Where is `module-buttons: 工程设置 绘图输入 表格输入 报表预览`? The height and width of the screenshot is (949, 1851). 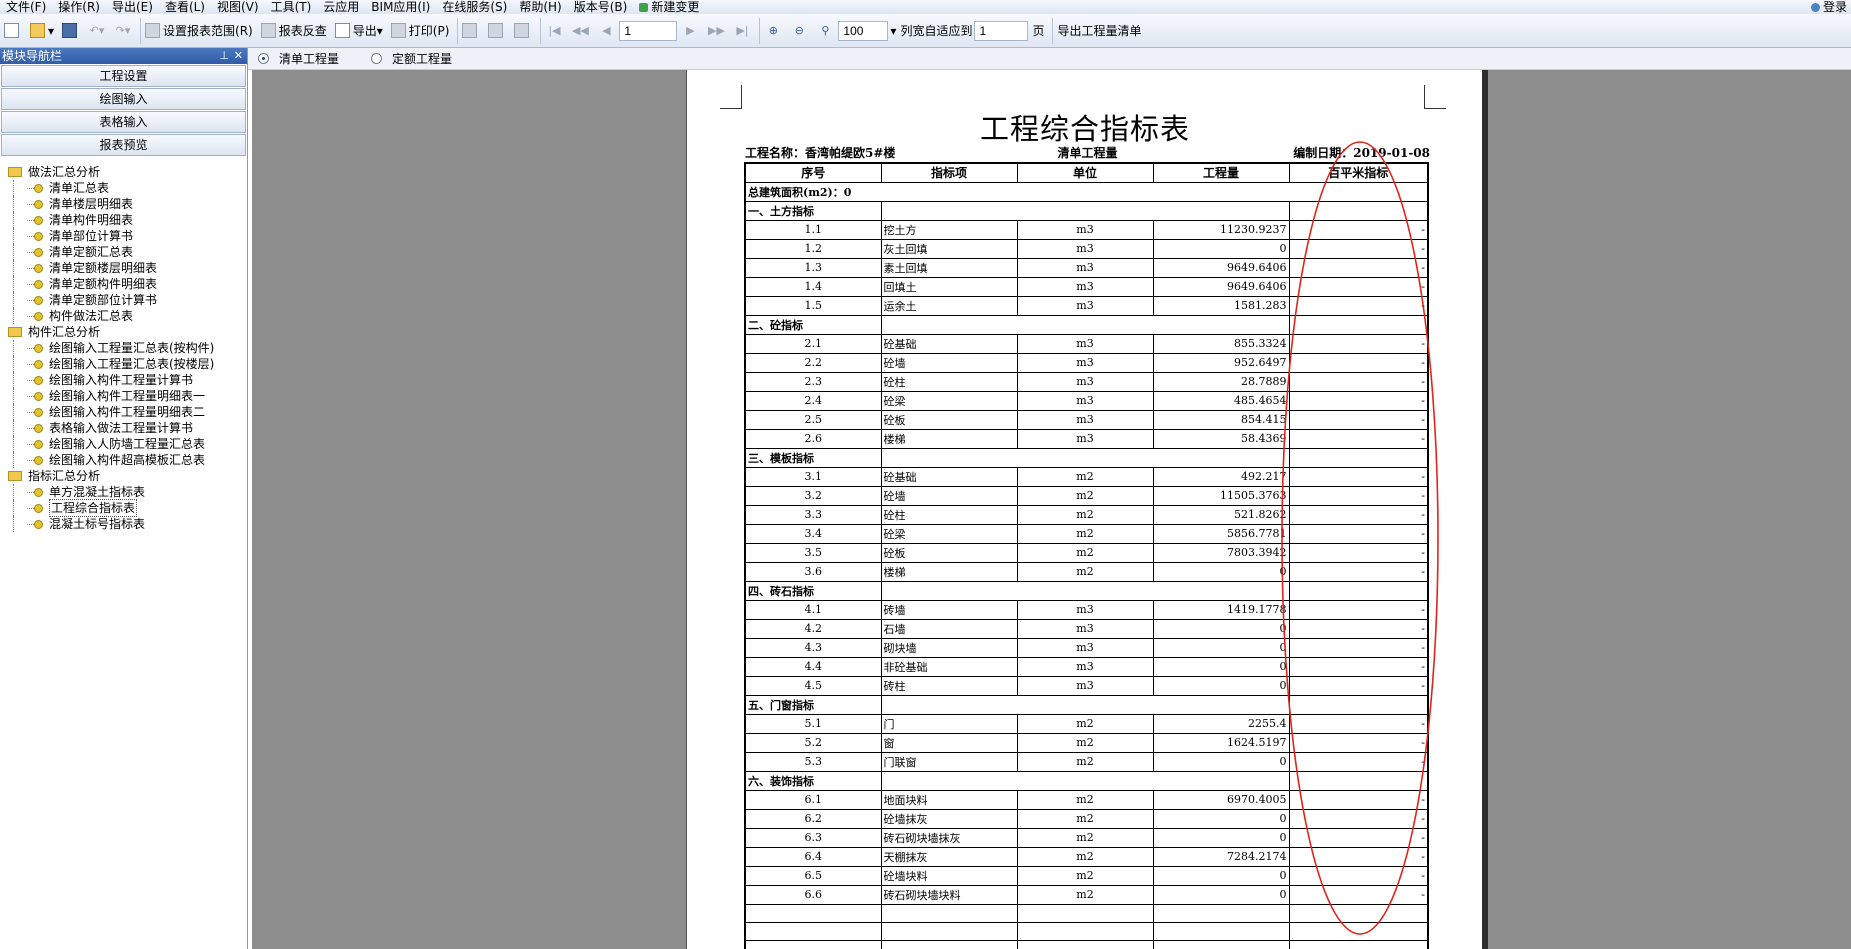
module-buttons: 工程设置 绘图输入 表格输入 报表预览 is located at coordinates (123, 110).